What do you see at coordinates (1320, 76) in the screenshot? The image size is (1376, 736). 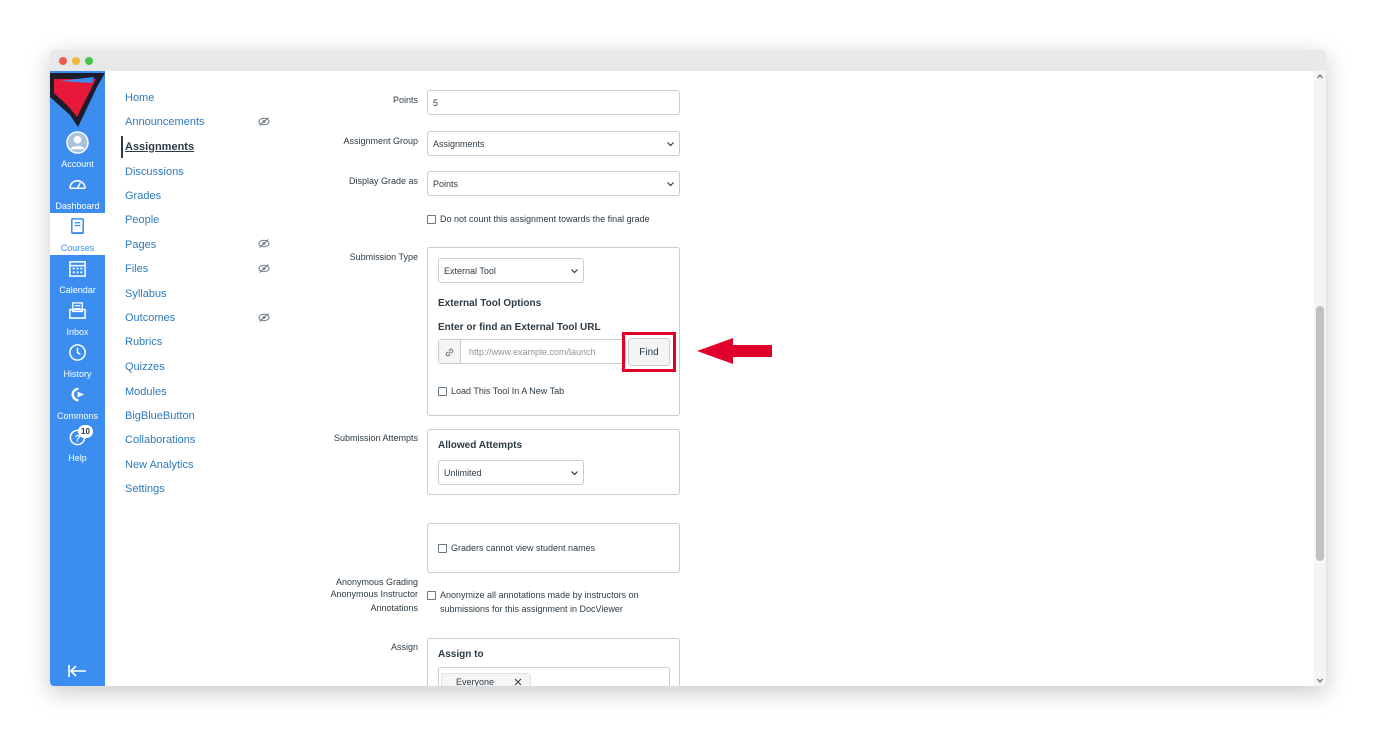 I see `scroll-up-arrow-icon` at bounding box center [1320, 76].